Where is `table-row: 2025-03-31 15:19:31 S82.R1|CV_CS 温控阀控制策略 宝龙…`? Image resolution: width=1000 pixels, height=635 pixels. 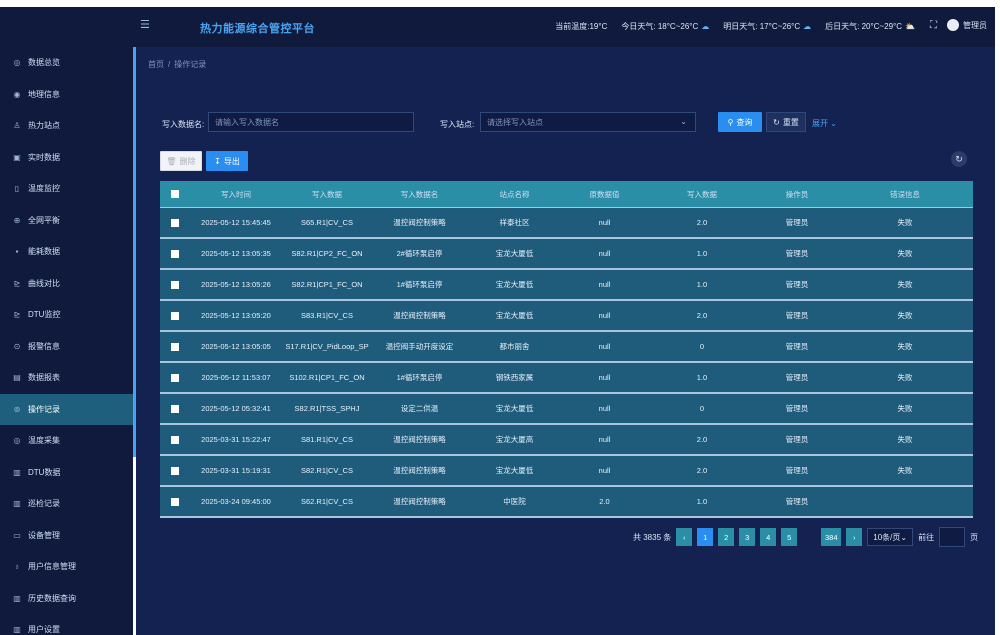
table-row: 2025-03-31 15:19:31 S82.R1|CV_CS 温控阀控制策略 宝龙… is located at coordinates (566, 471).